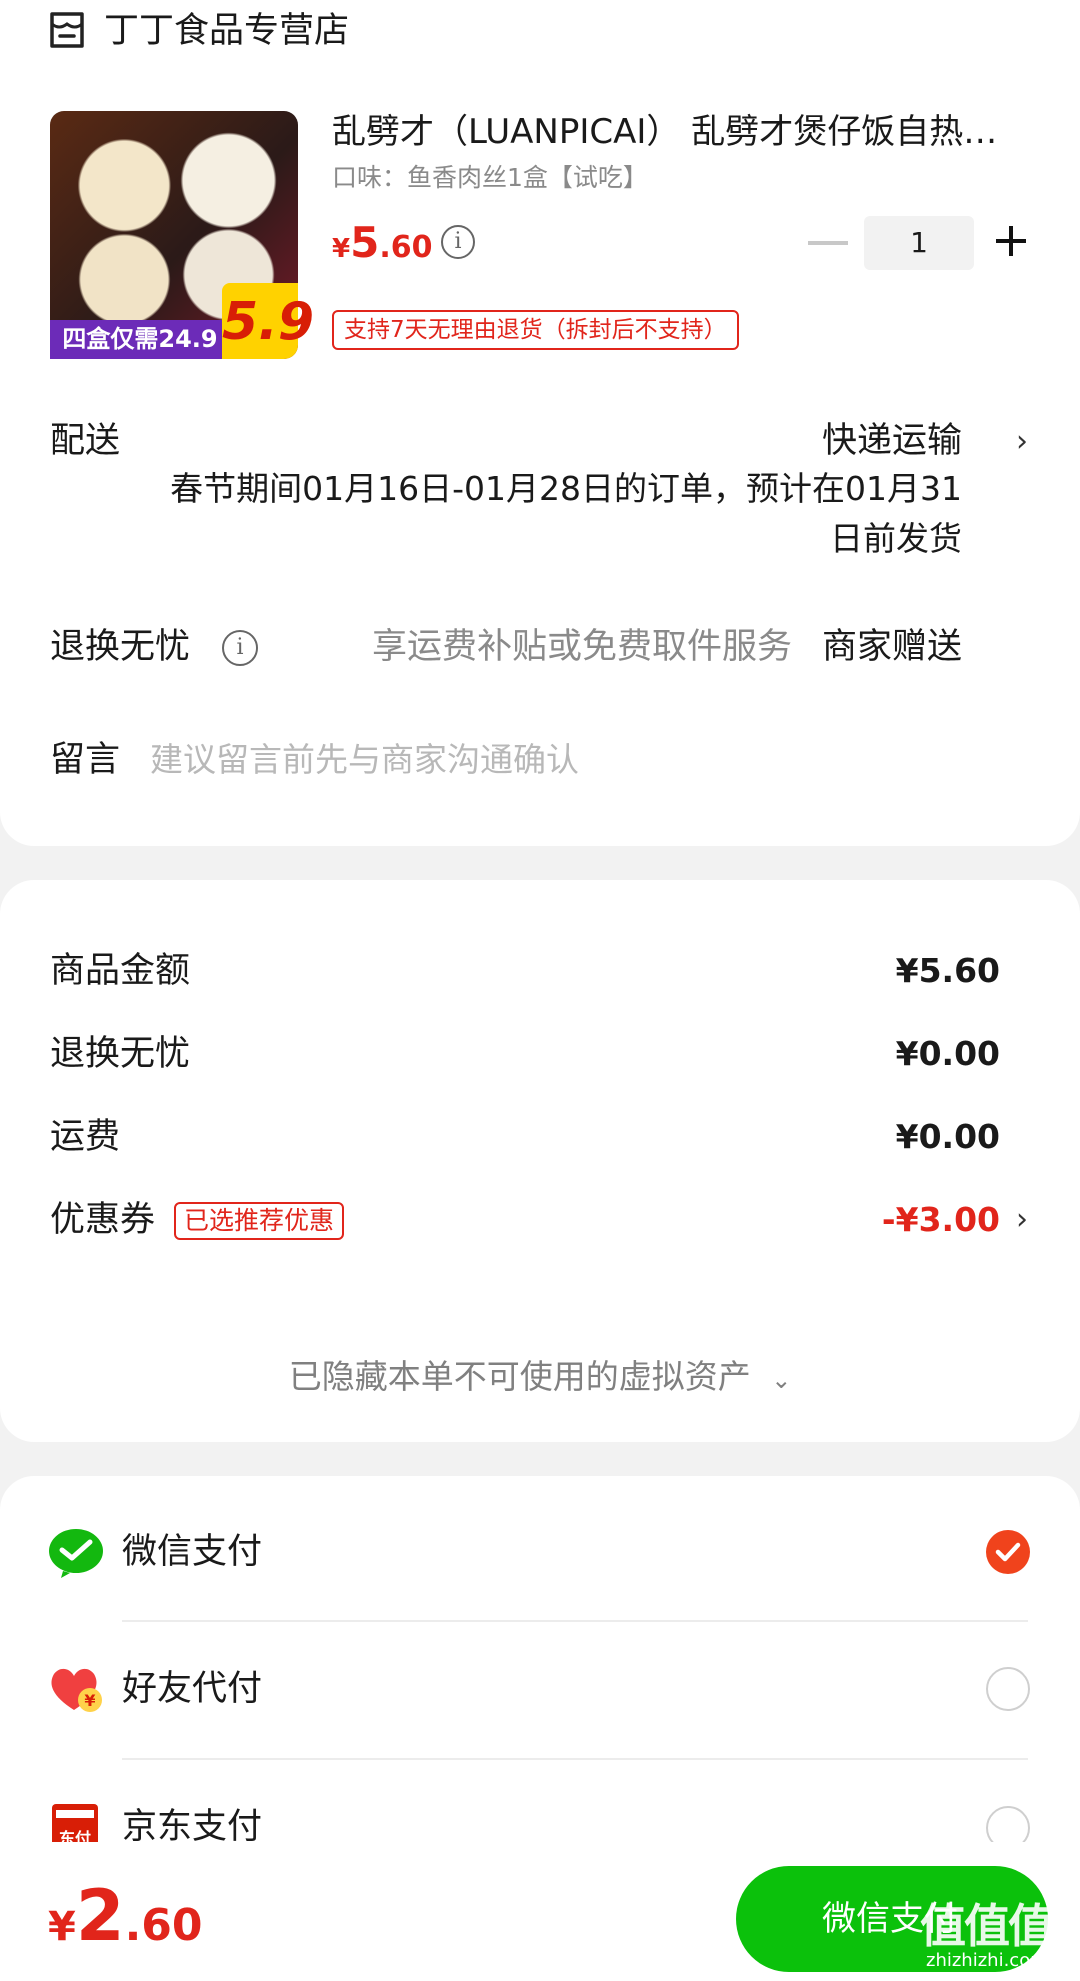 The width and height of the screenshot is (1080, 1981). I want to click on total-price: ¥2.60, so click(125, 1916).